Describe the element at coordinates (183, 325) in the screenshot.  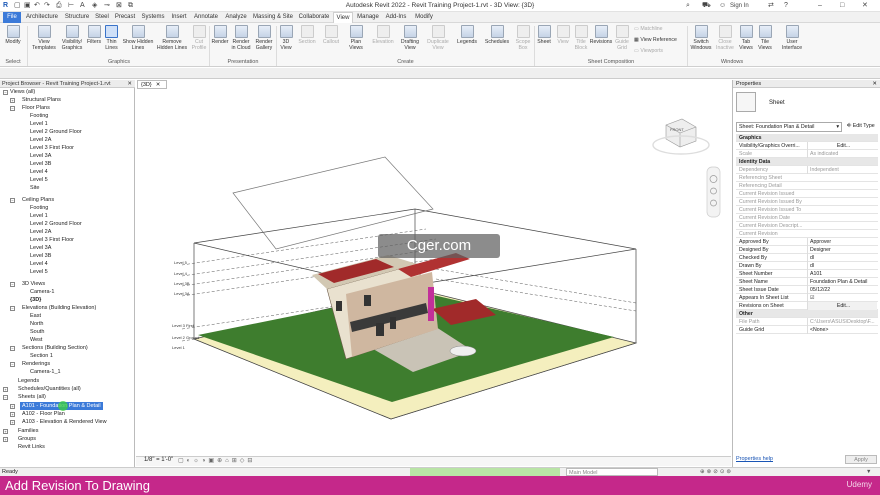
I see `level-tag: Level 3 First` at that location.